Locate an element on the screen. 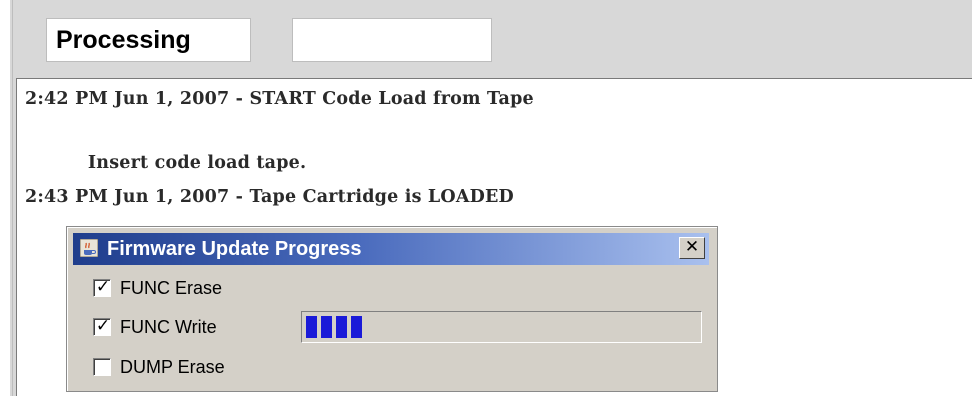  frame-divider is located at coordinates (12, 198).